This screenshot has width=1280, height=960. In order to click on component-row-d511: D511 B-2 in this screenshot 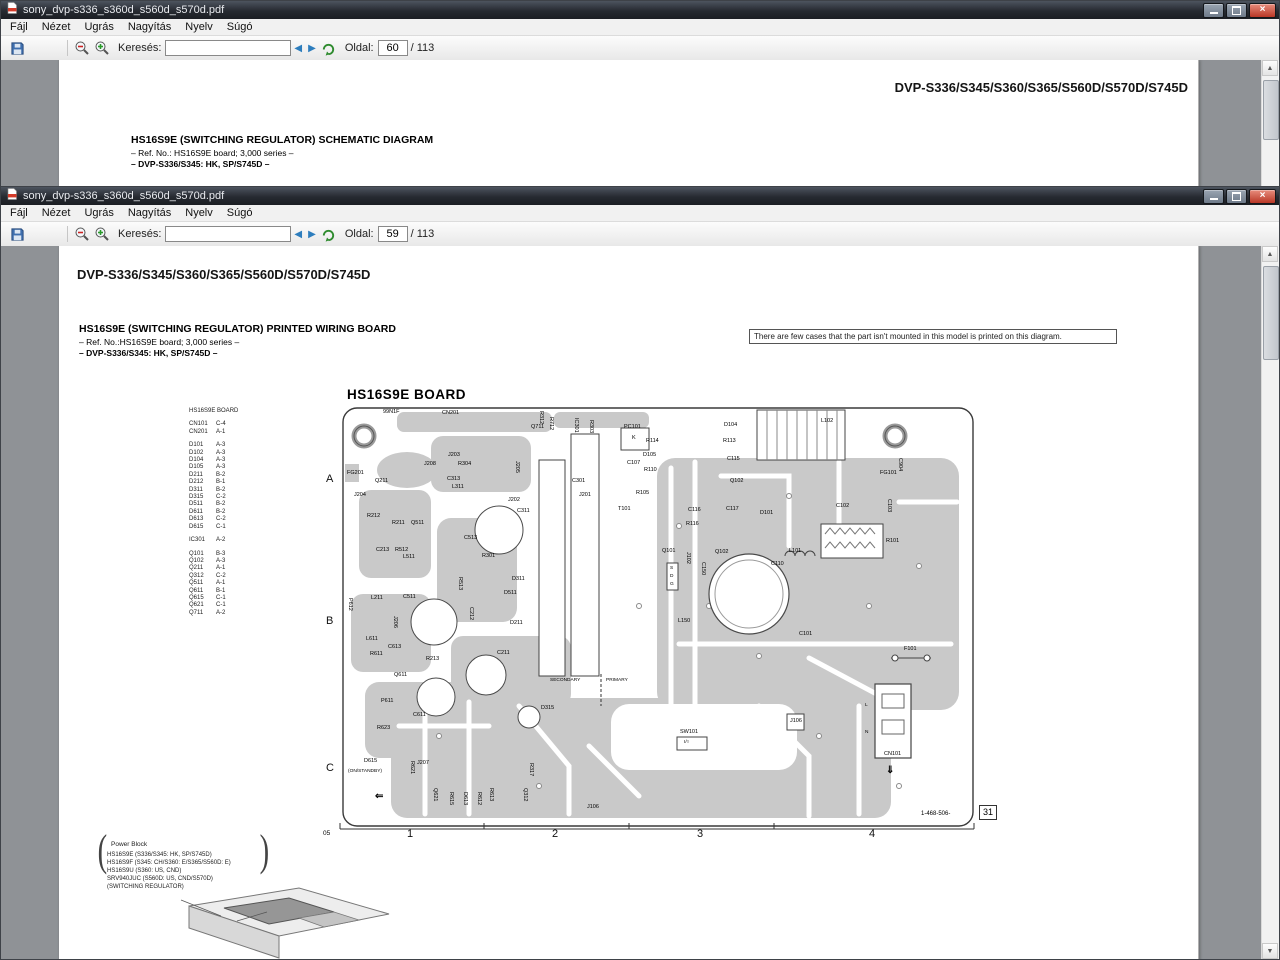, I will do `click(207, 504)`.